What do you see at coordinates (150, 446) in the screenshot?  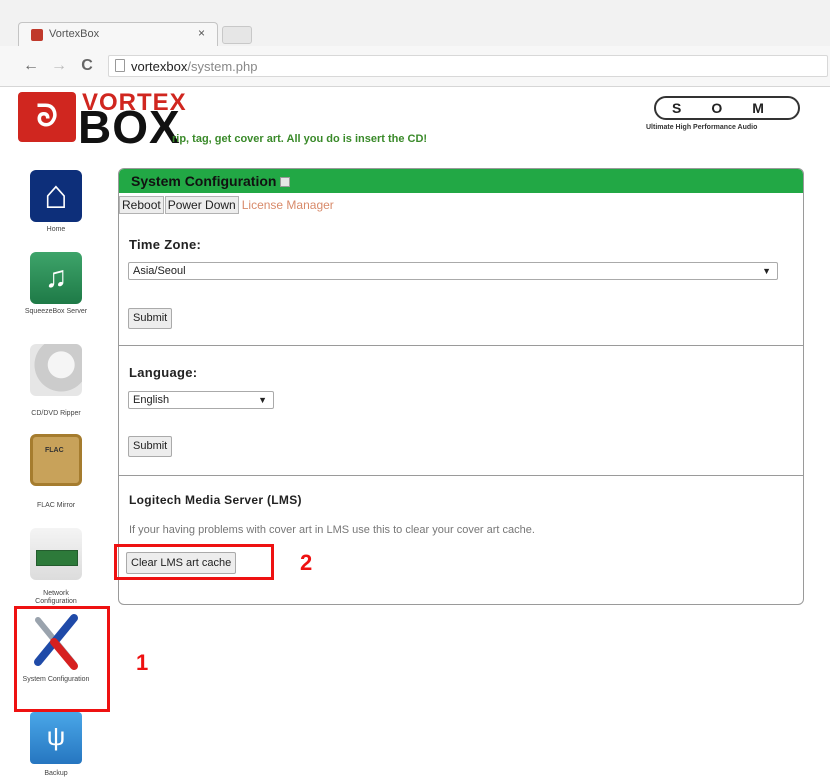 I see `language-submit-button: Submit` at bounding box center [150, 446].